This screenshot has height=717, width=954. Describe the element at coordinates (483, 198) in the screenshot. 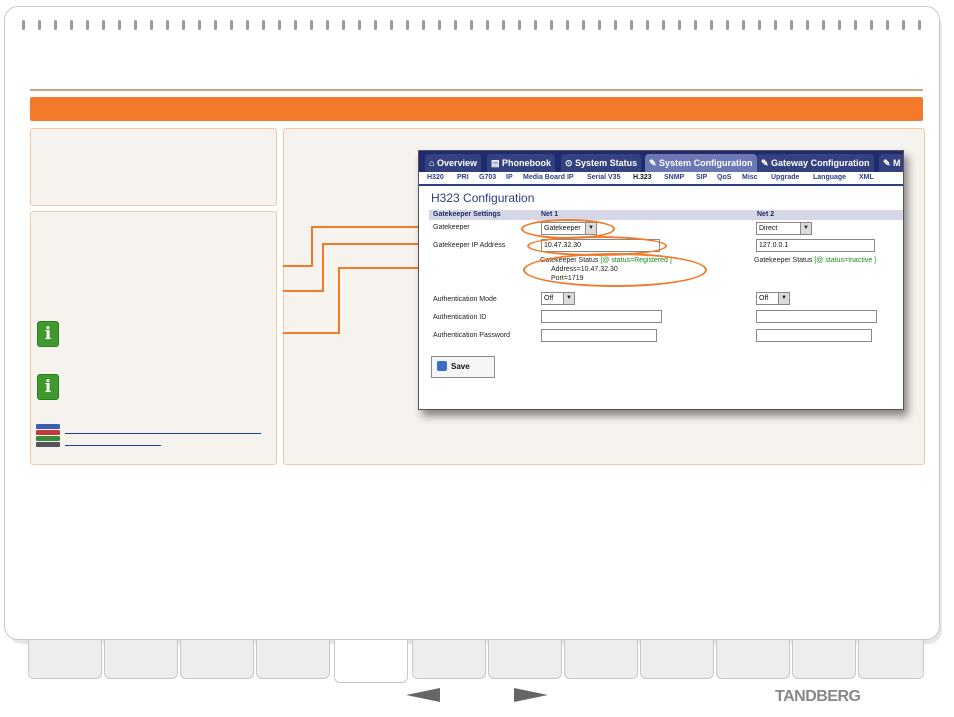

I see `page-title: H323 Configuration` at that location.